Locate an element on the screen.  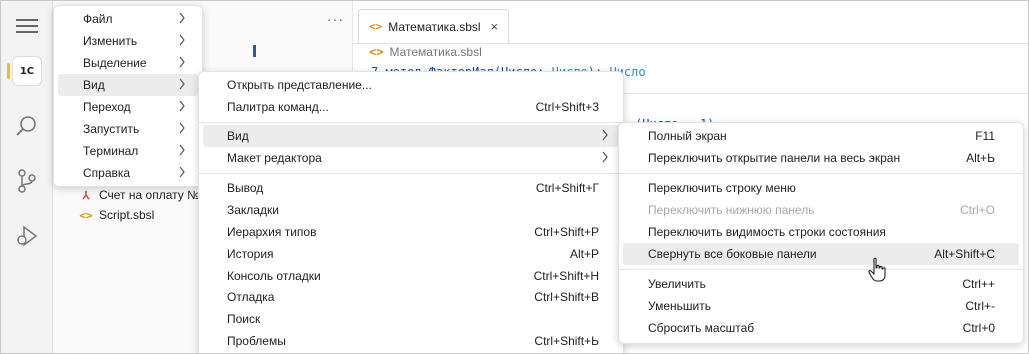
menu-label: Увеличить is located at coordinates (677, 284).